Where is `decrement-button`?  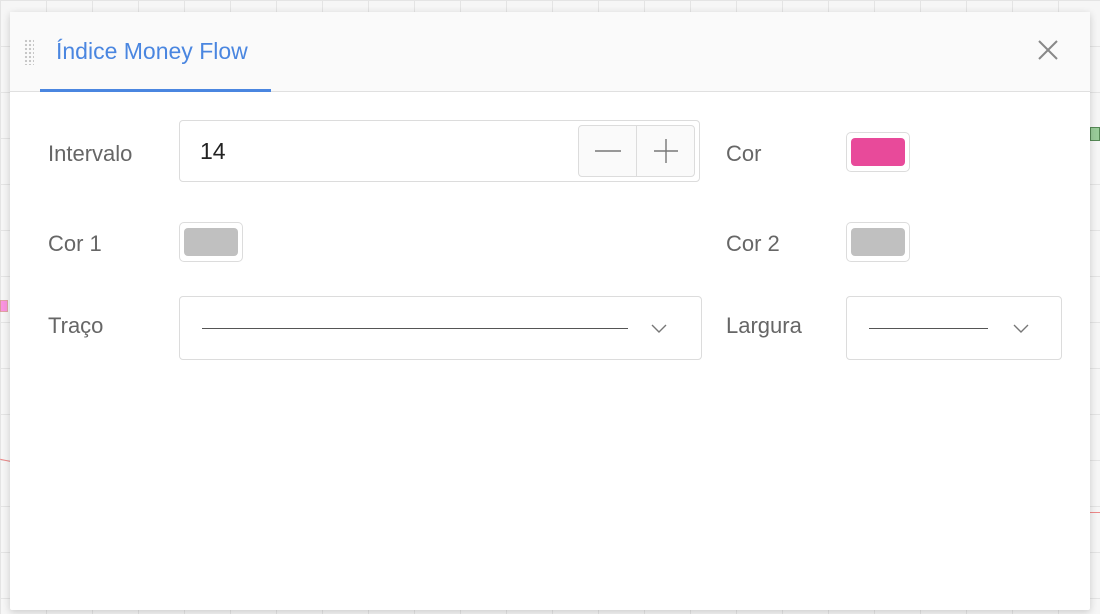 decrement-button is located at coordinates (607, 151).